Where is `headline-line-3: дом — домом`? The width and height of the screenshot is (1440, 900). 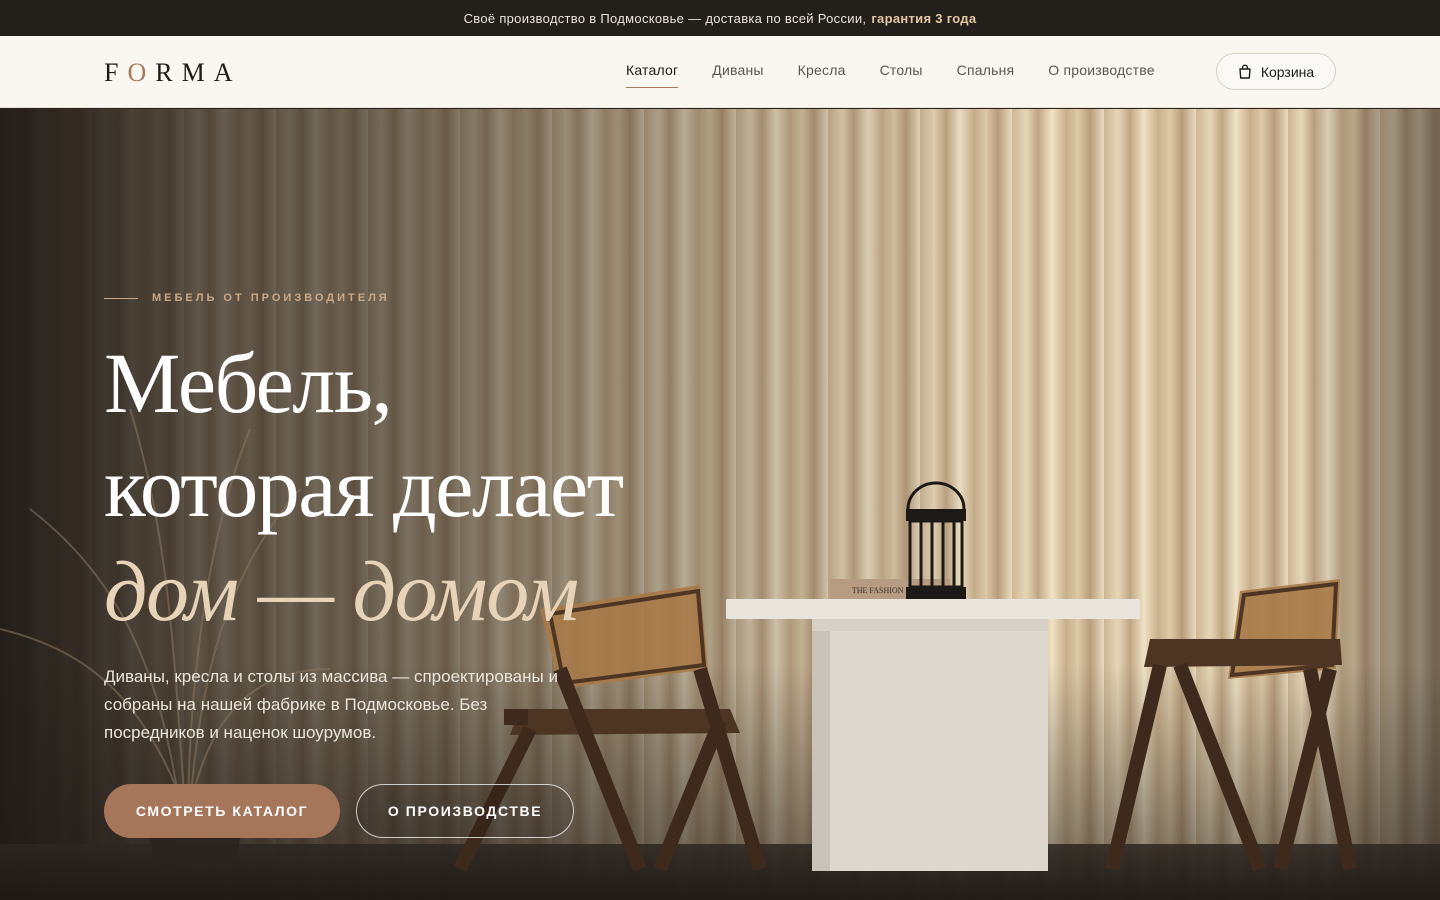 headline-line-3: дом — домом is located at coordinates (341, 591).